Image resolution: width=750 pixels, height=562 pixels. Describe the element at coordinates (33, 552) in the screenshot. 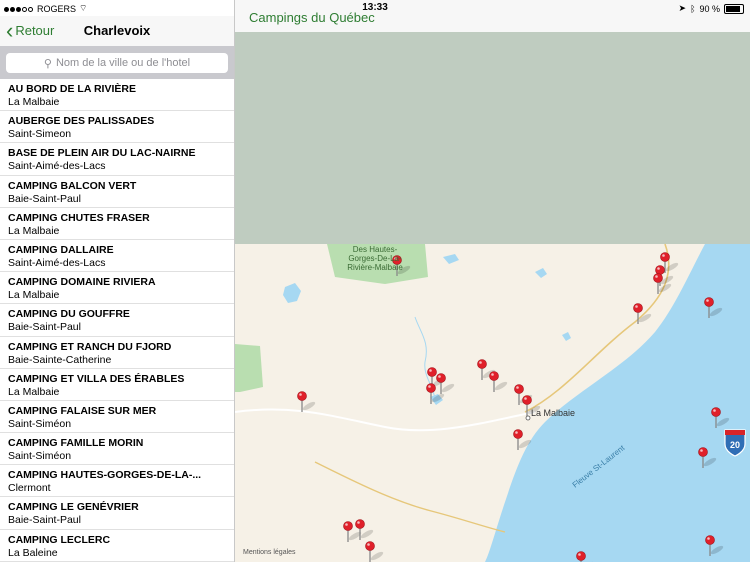

I see `list-item-city: La Baleine` at that location.